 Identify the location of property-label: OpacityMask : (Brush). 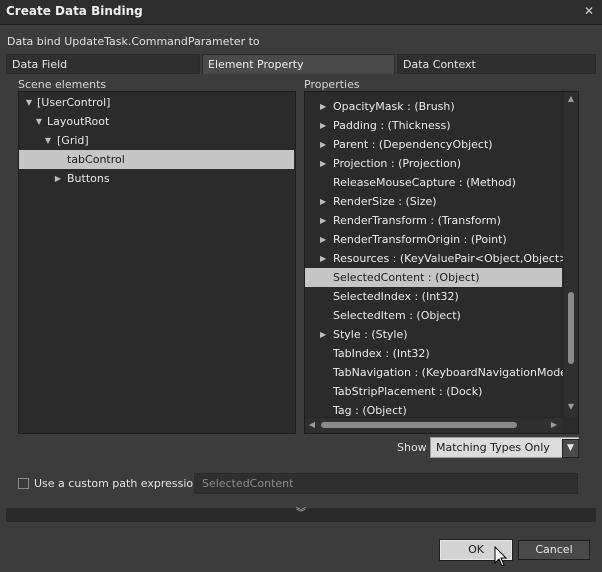
(394, 106).